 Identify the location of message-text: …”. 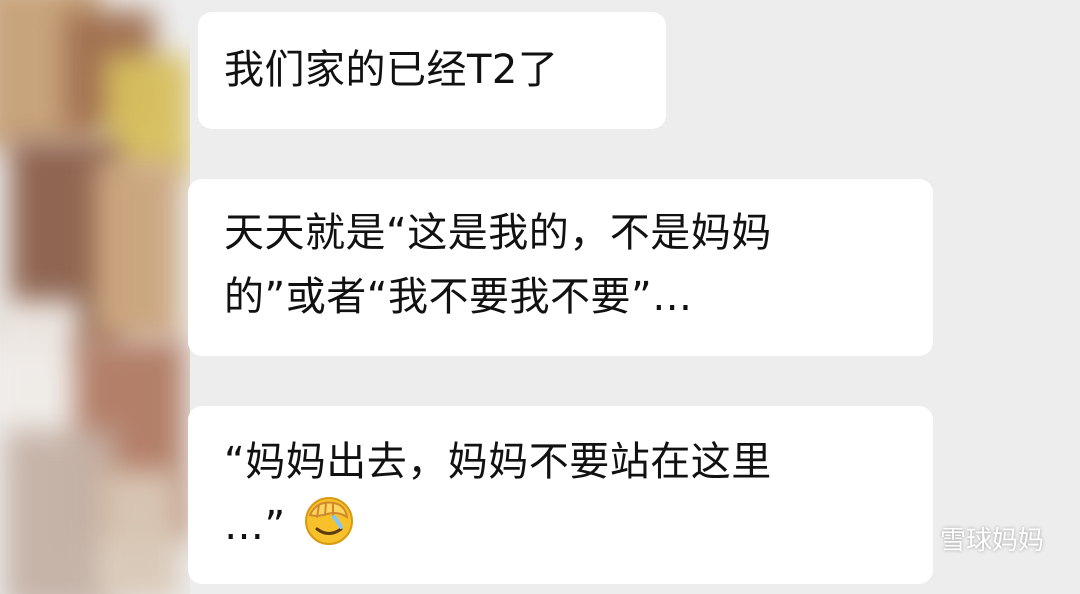
(255, 526).